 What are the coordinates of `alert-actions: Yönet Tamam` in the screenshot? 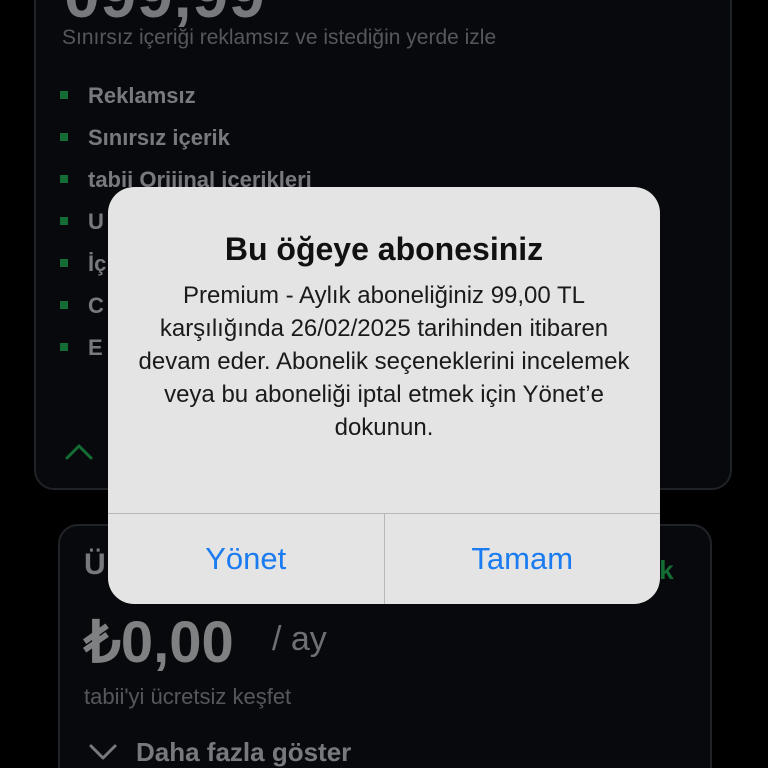 It's located at (384, 558).